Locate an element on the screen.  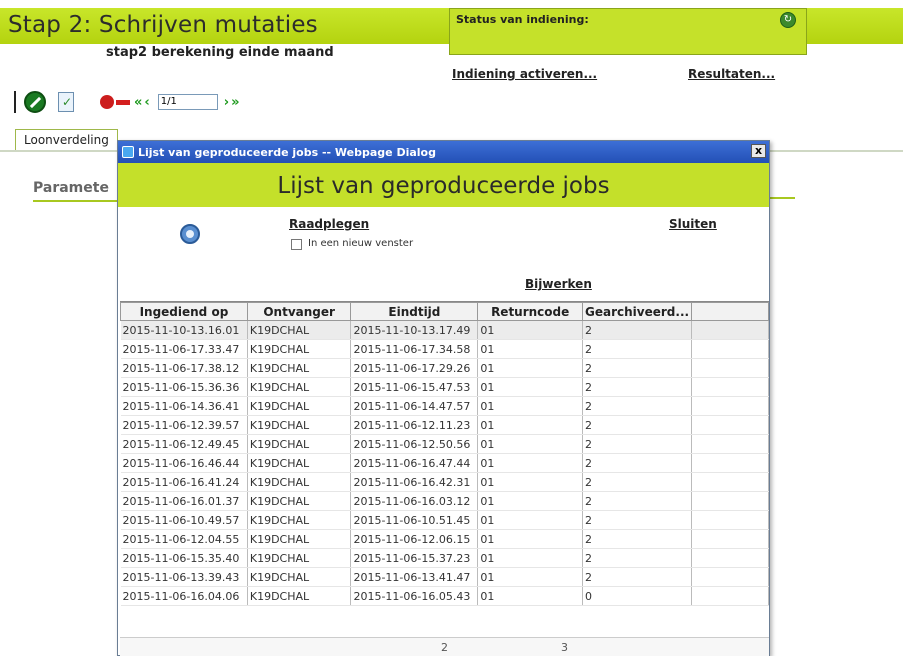
table-cell: 2015-11-06-16.01.37 is located at coordinates (184, 501).